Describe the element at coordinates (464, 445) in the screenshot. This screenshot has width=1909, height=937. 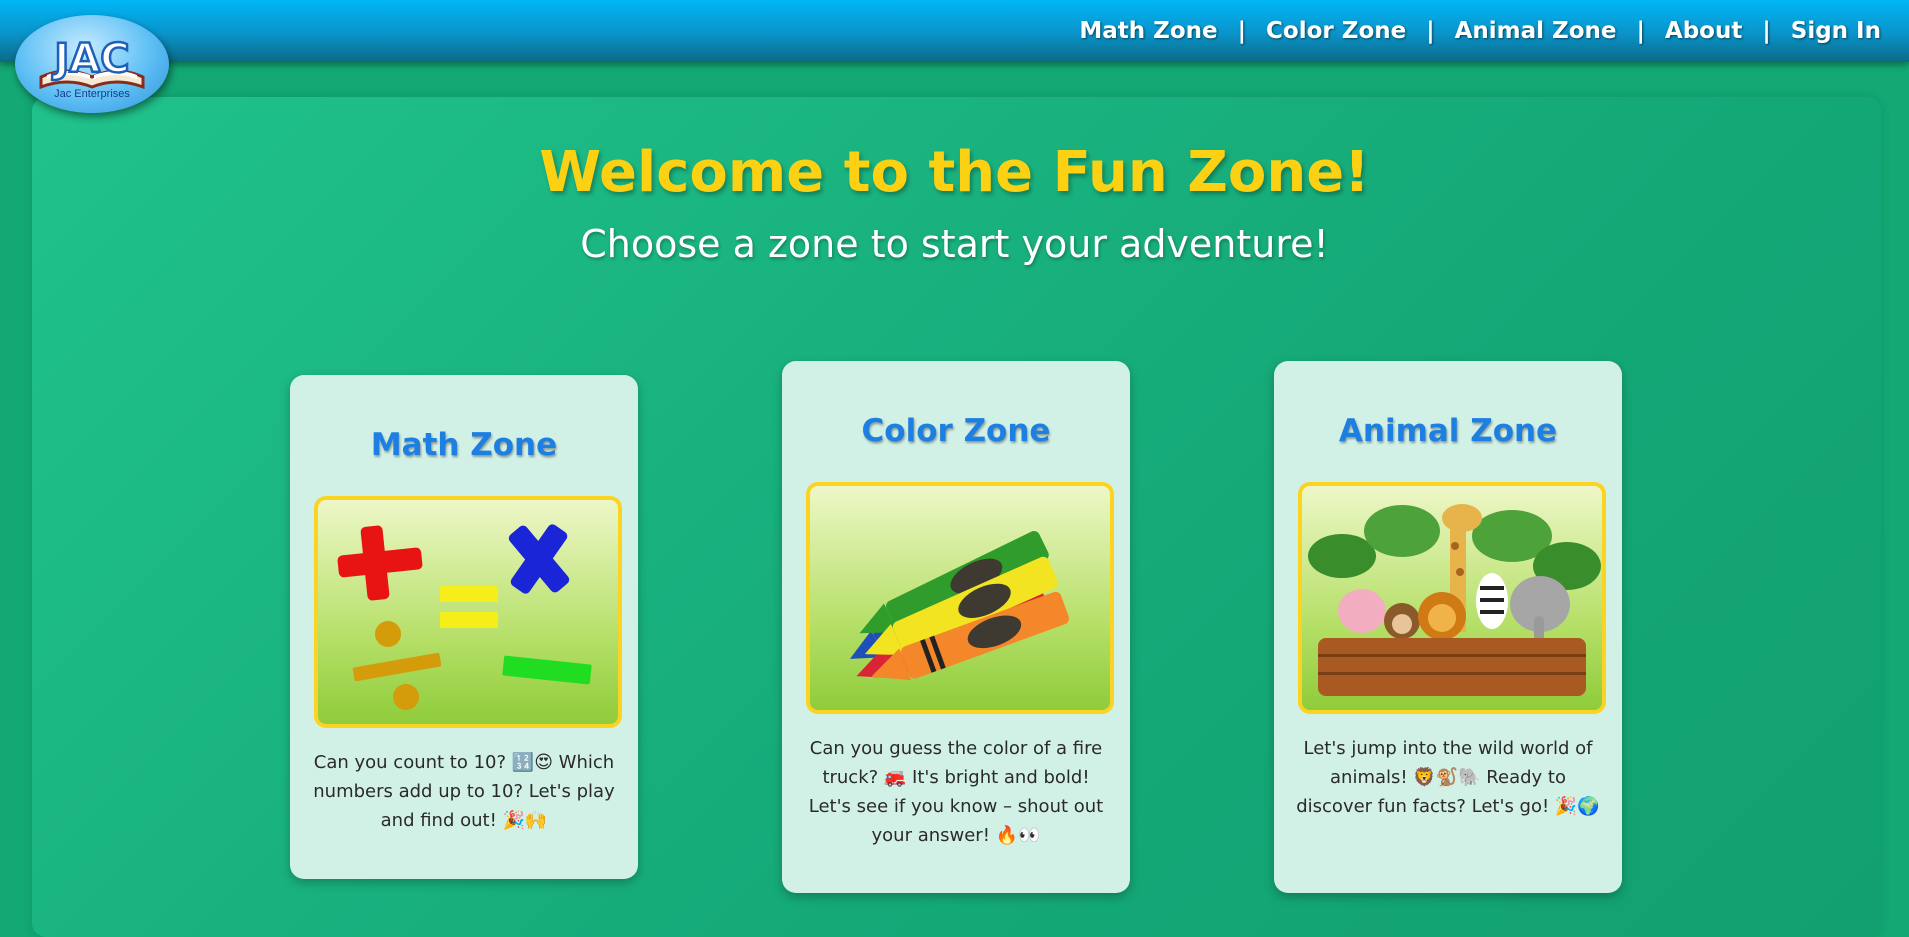
I see `card-title: Math Zone` at that location.